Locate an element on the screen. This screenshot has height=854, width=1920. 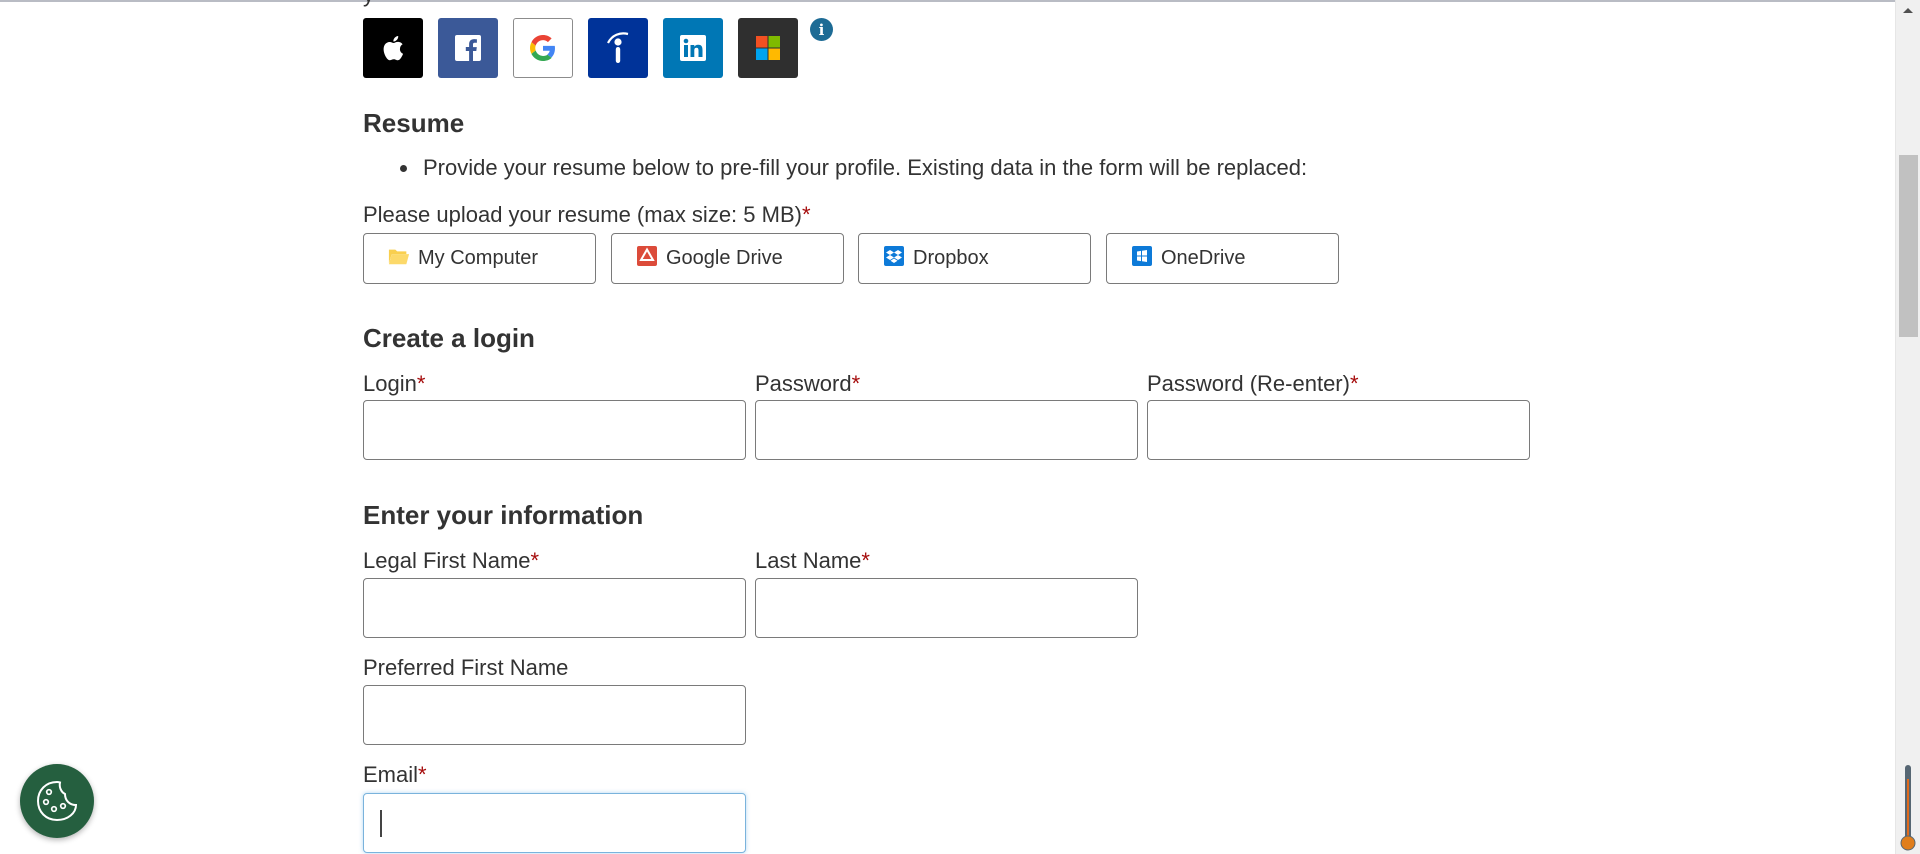
info-icon: i is located at coordinates (821, 29).